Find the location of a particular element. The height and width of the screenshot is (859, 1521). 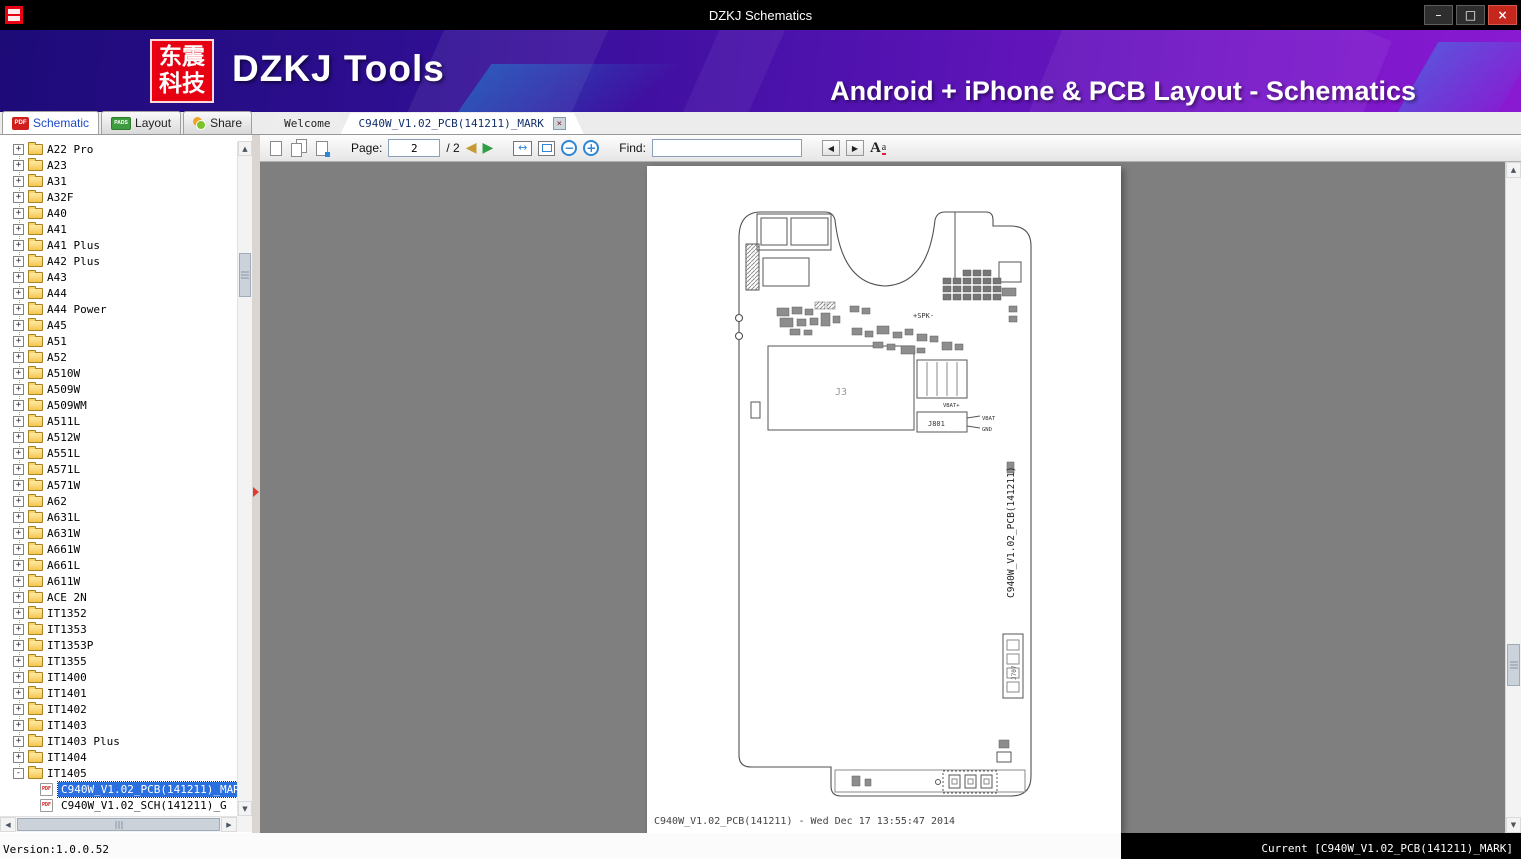

previous-page-button: ◀ is located at coordinates (471, 148).